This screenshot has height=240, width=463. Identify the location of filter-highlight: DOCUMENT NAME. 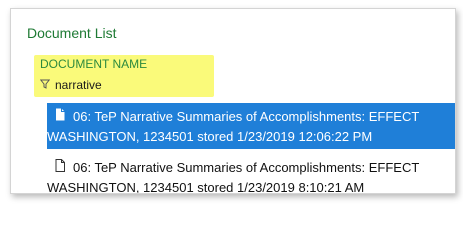
(124, 76).